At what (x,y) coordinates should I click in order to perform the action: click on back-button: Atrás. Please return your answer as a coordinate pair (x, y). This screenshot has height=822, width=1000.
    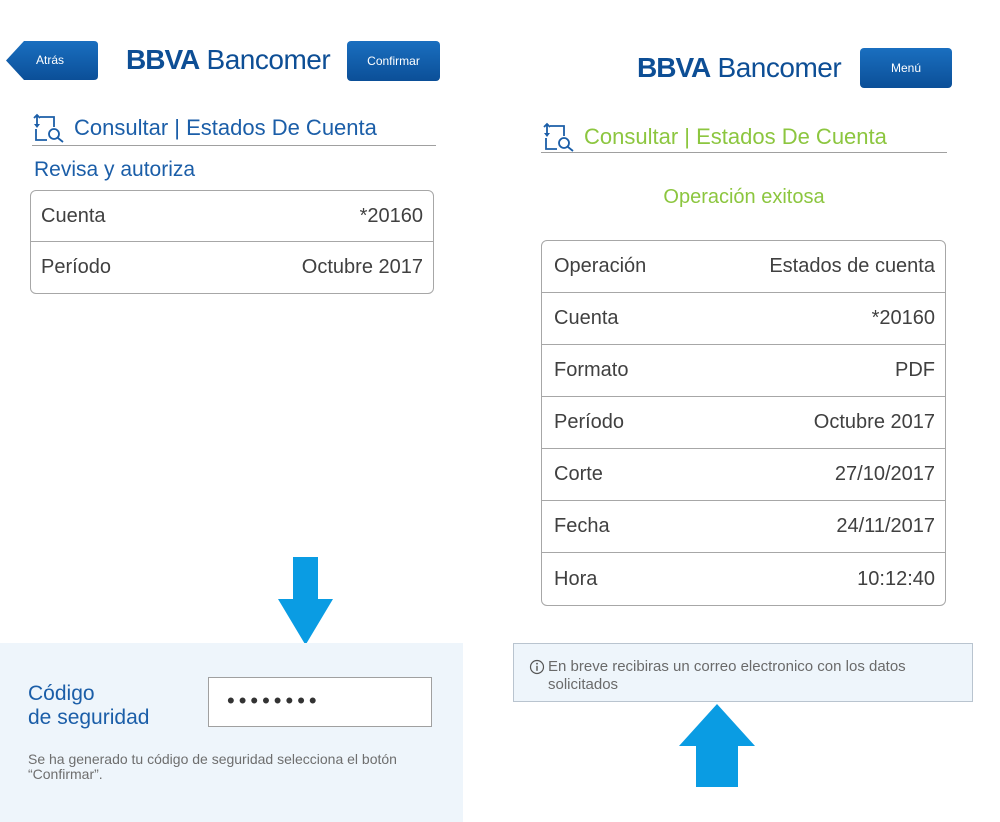
    Looking at the image, I should click on (52, 60).